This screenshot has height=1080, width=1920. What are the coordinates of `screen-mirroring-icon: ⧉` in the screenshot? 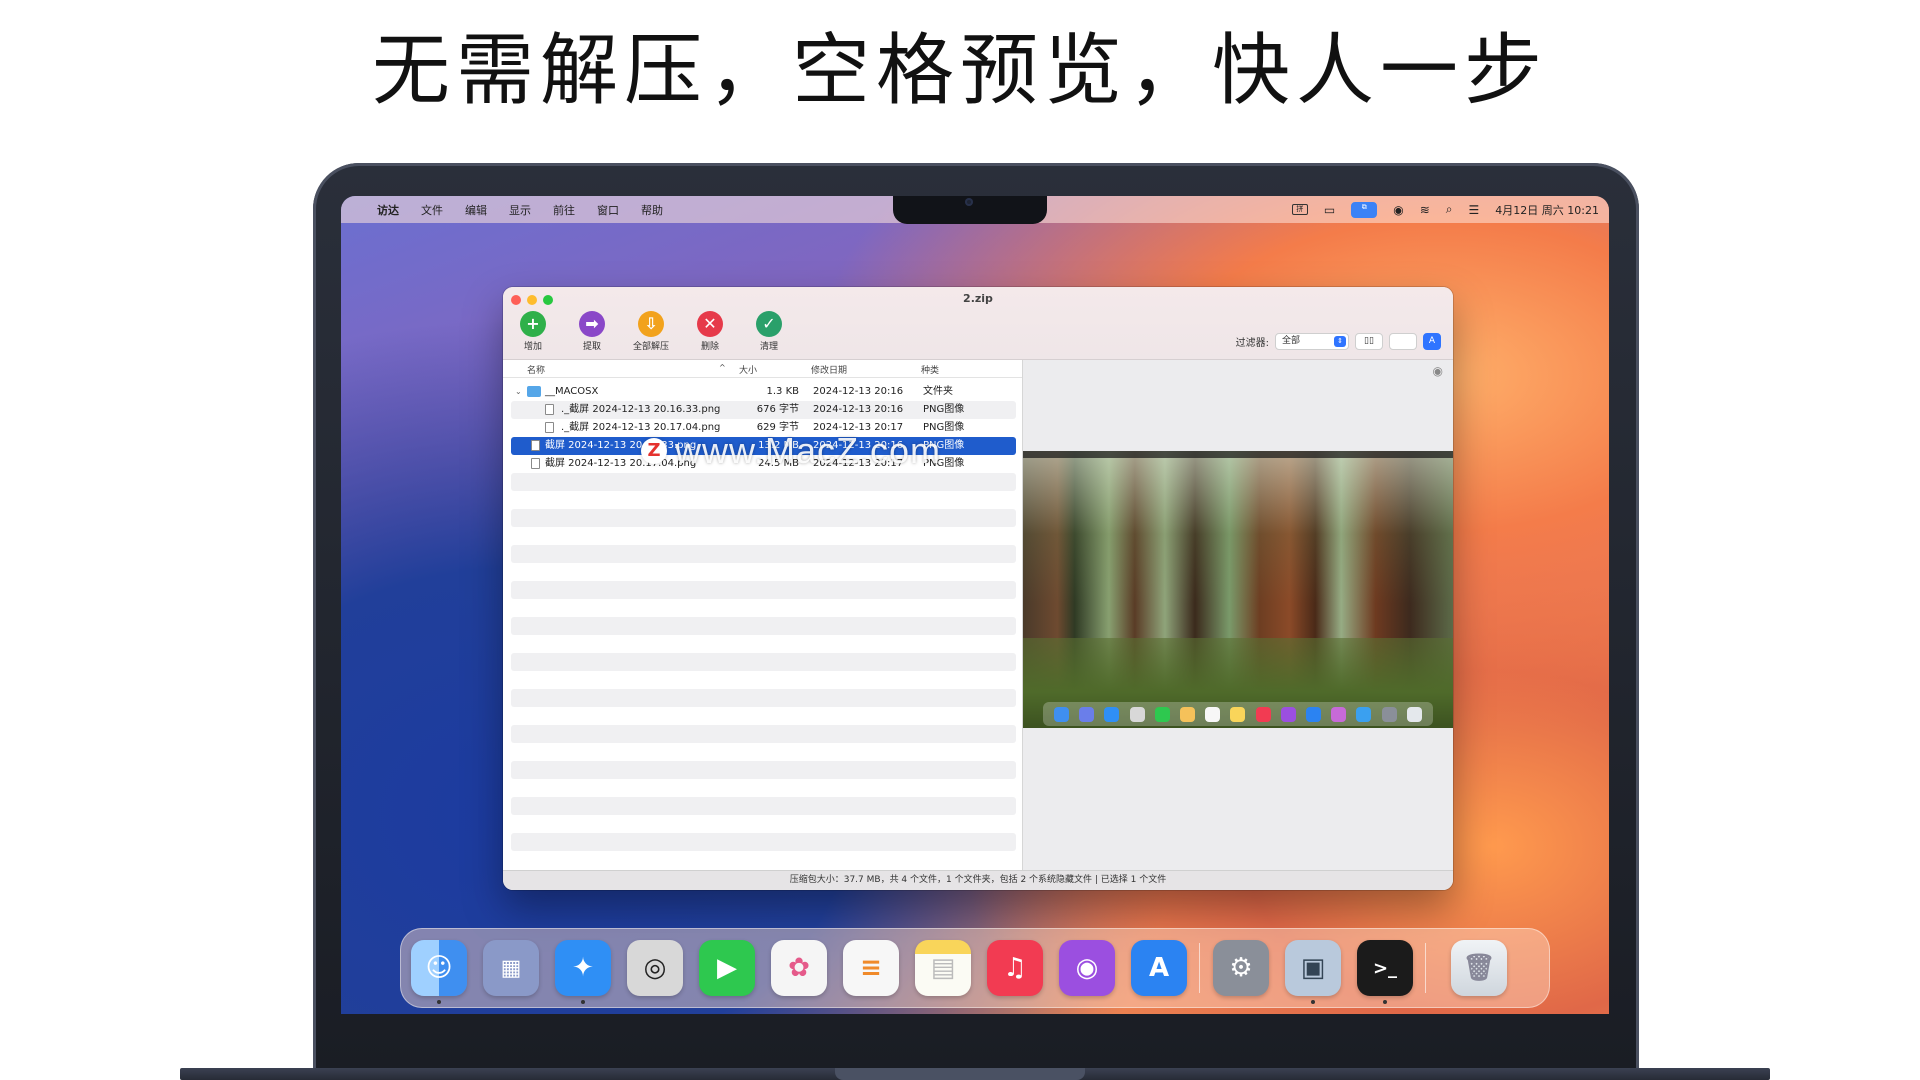 It's located at (1364, 209).